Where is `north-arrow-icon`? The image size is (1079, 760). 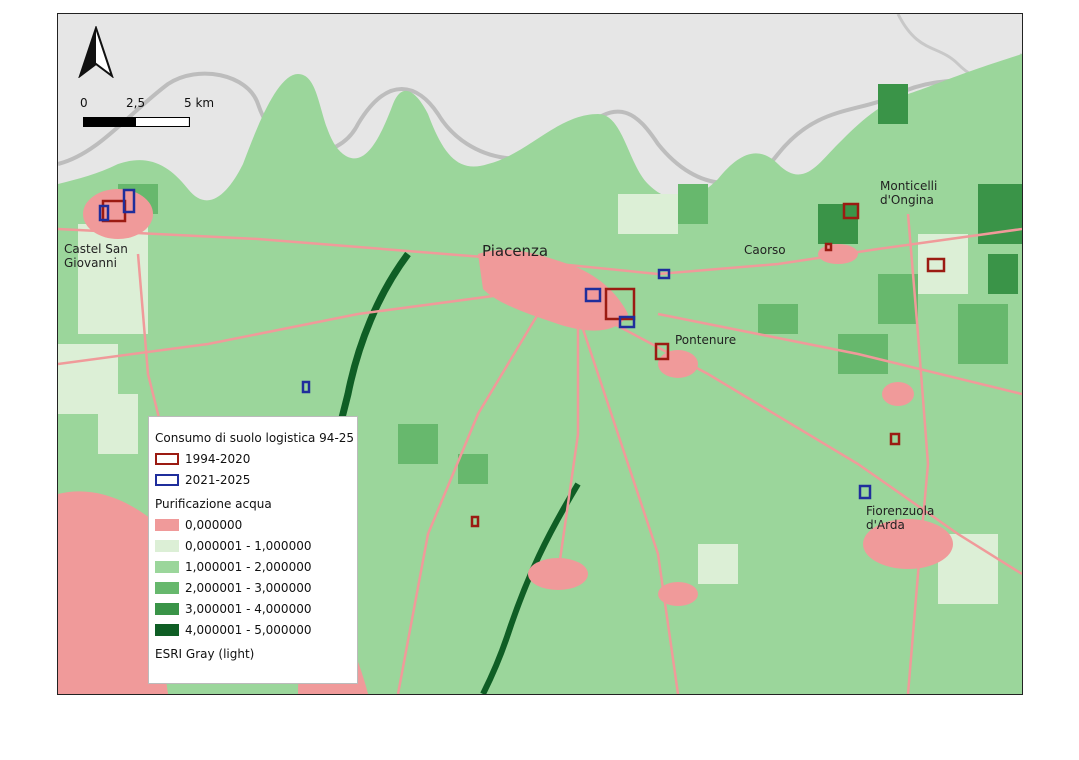 north-arrow-icon is located at coordinates (96, 52).